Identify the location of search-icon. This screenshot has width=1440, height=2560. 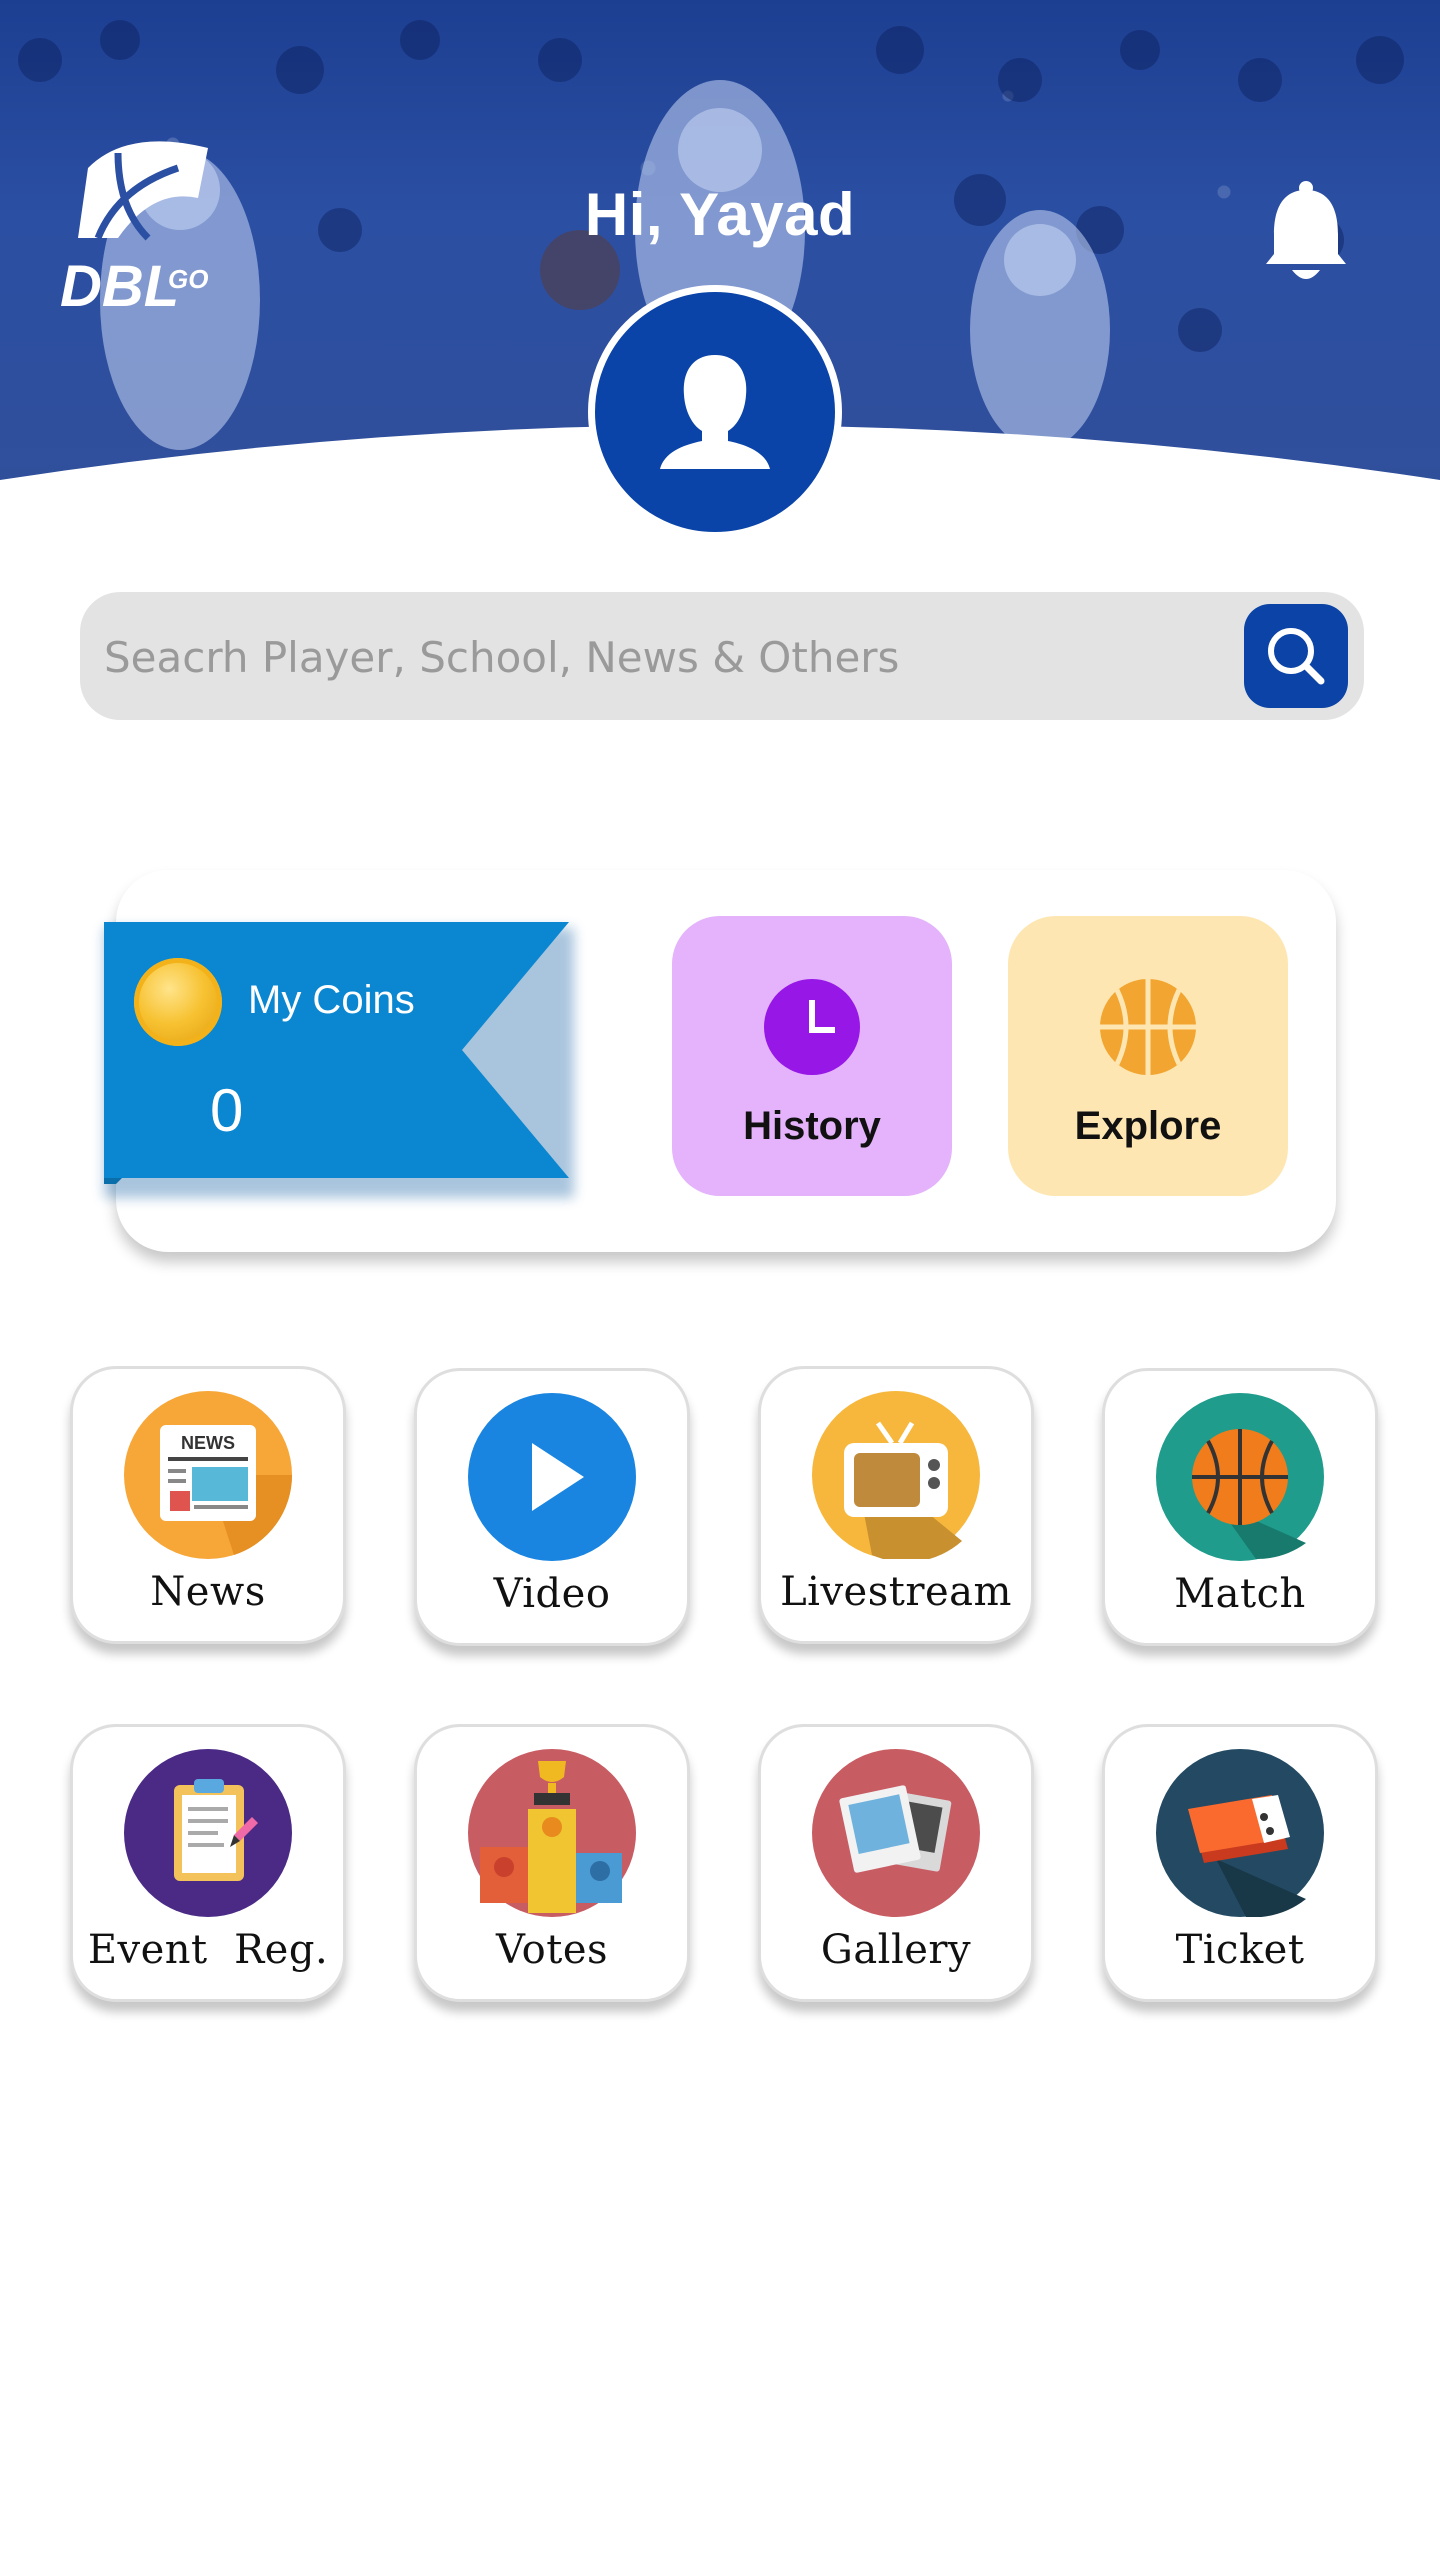
(1296, 656).